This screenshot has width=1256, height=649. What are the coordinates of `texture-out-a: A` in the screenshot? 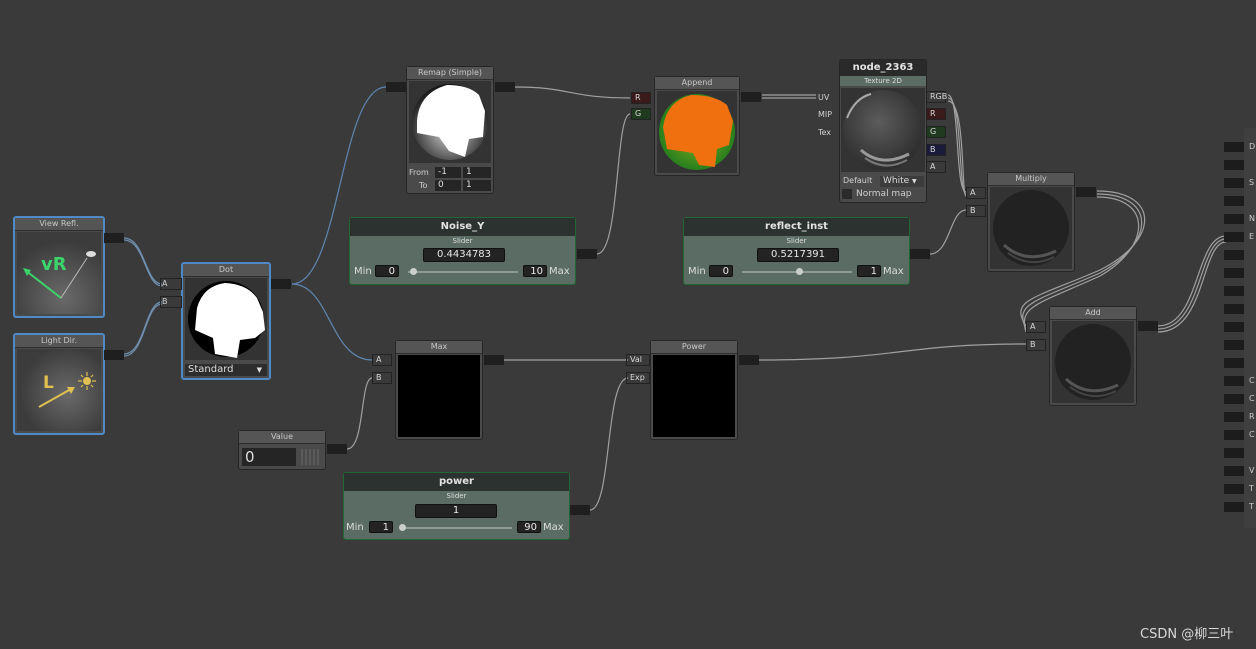 It's located at (936, 167).